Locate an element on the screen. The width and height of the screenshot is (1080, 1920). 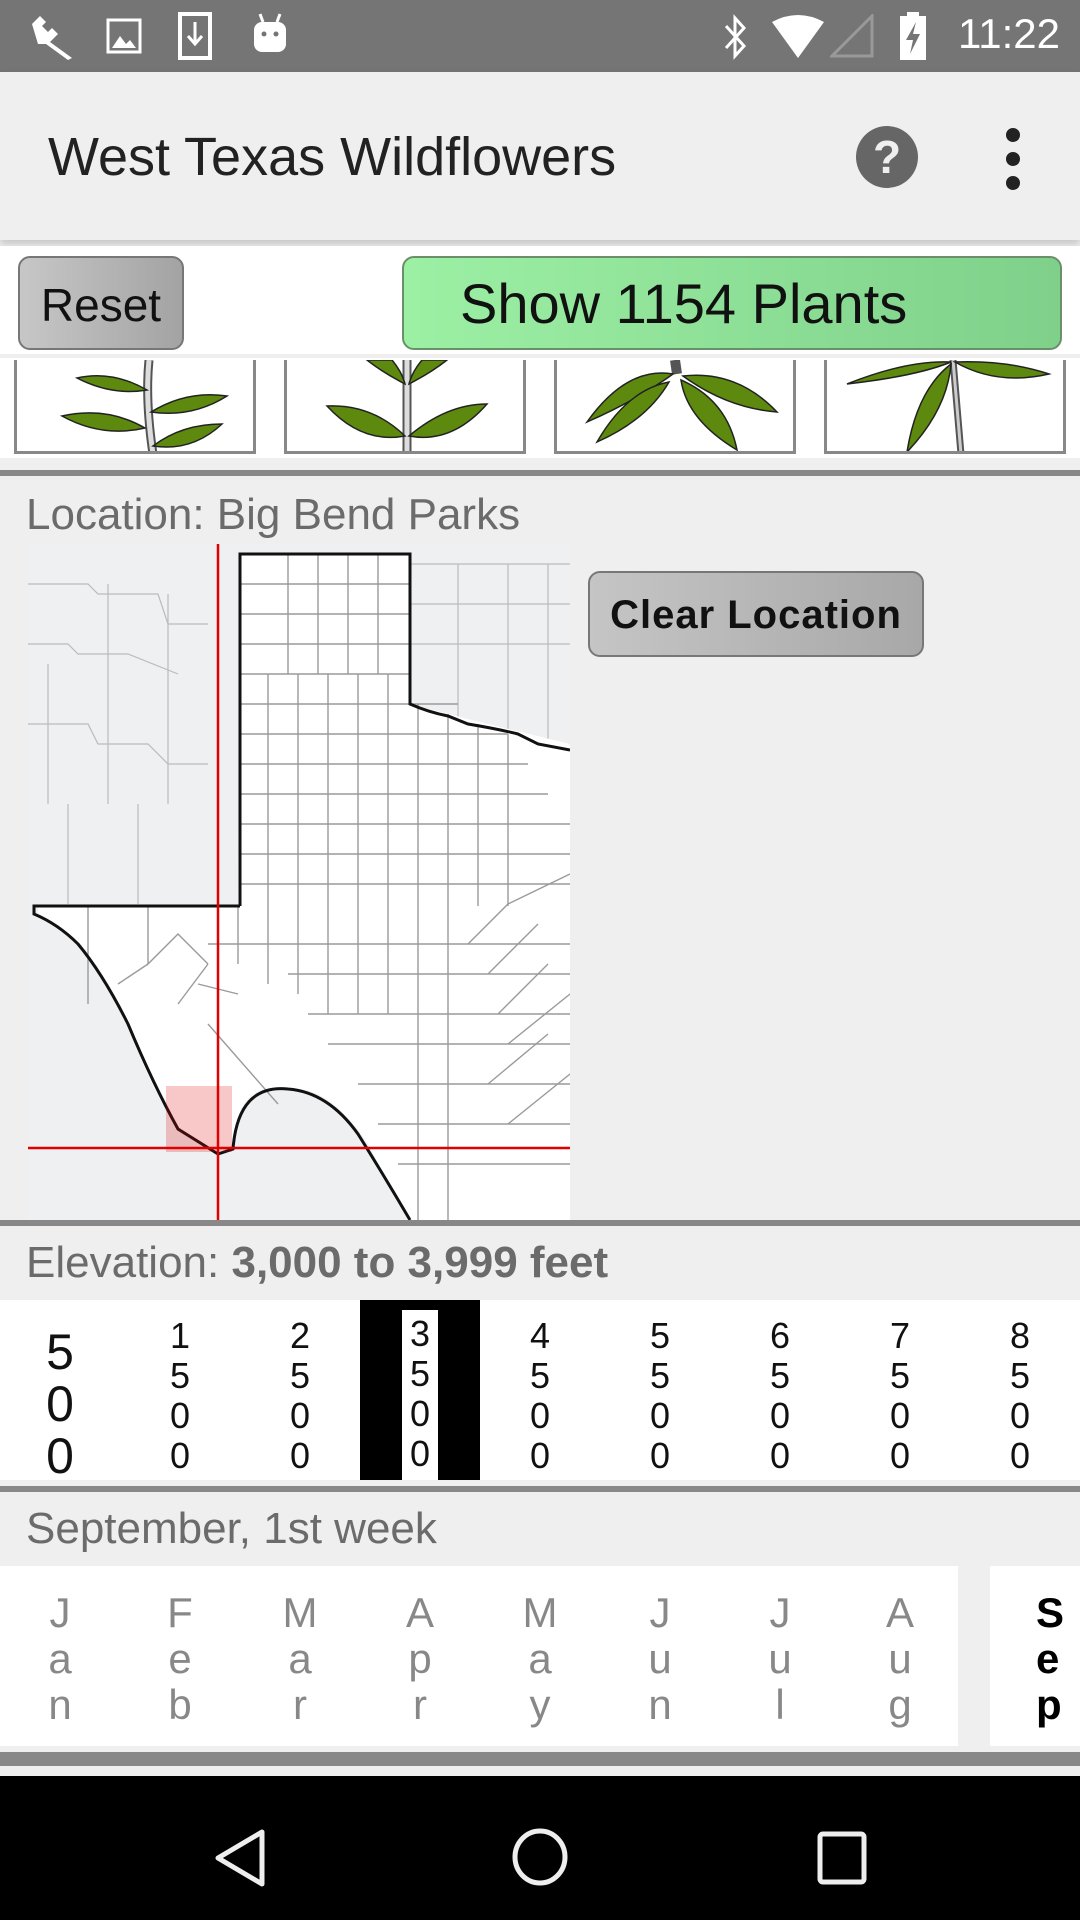
elevation-label-prefix: Elevation: is located at coordinates (129, 1262).